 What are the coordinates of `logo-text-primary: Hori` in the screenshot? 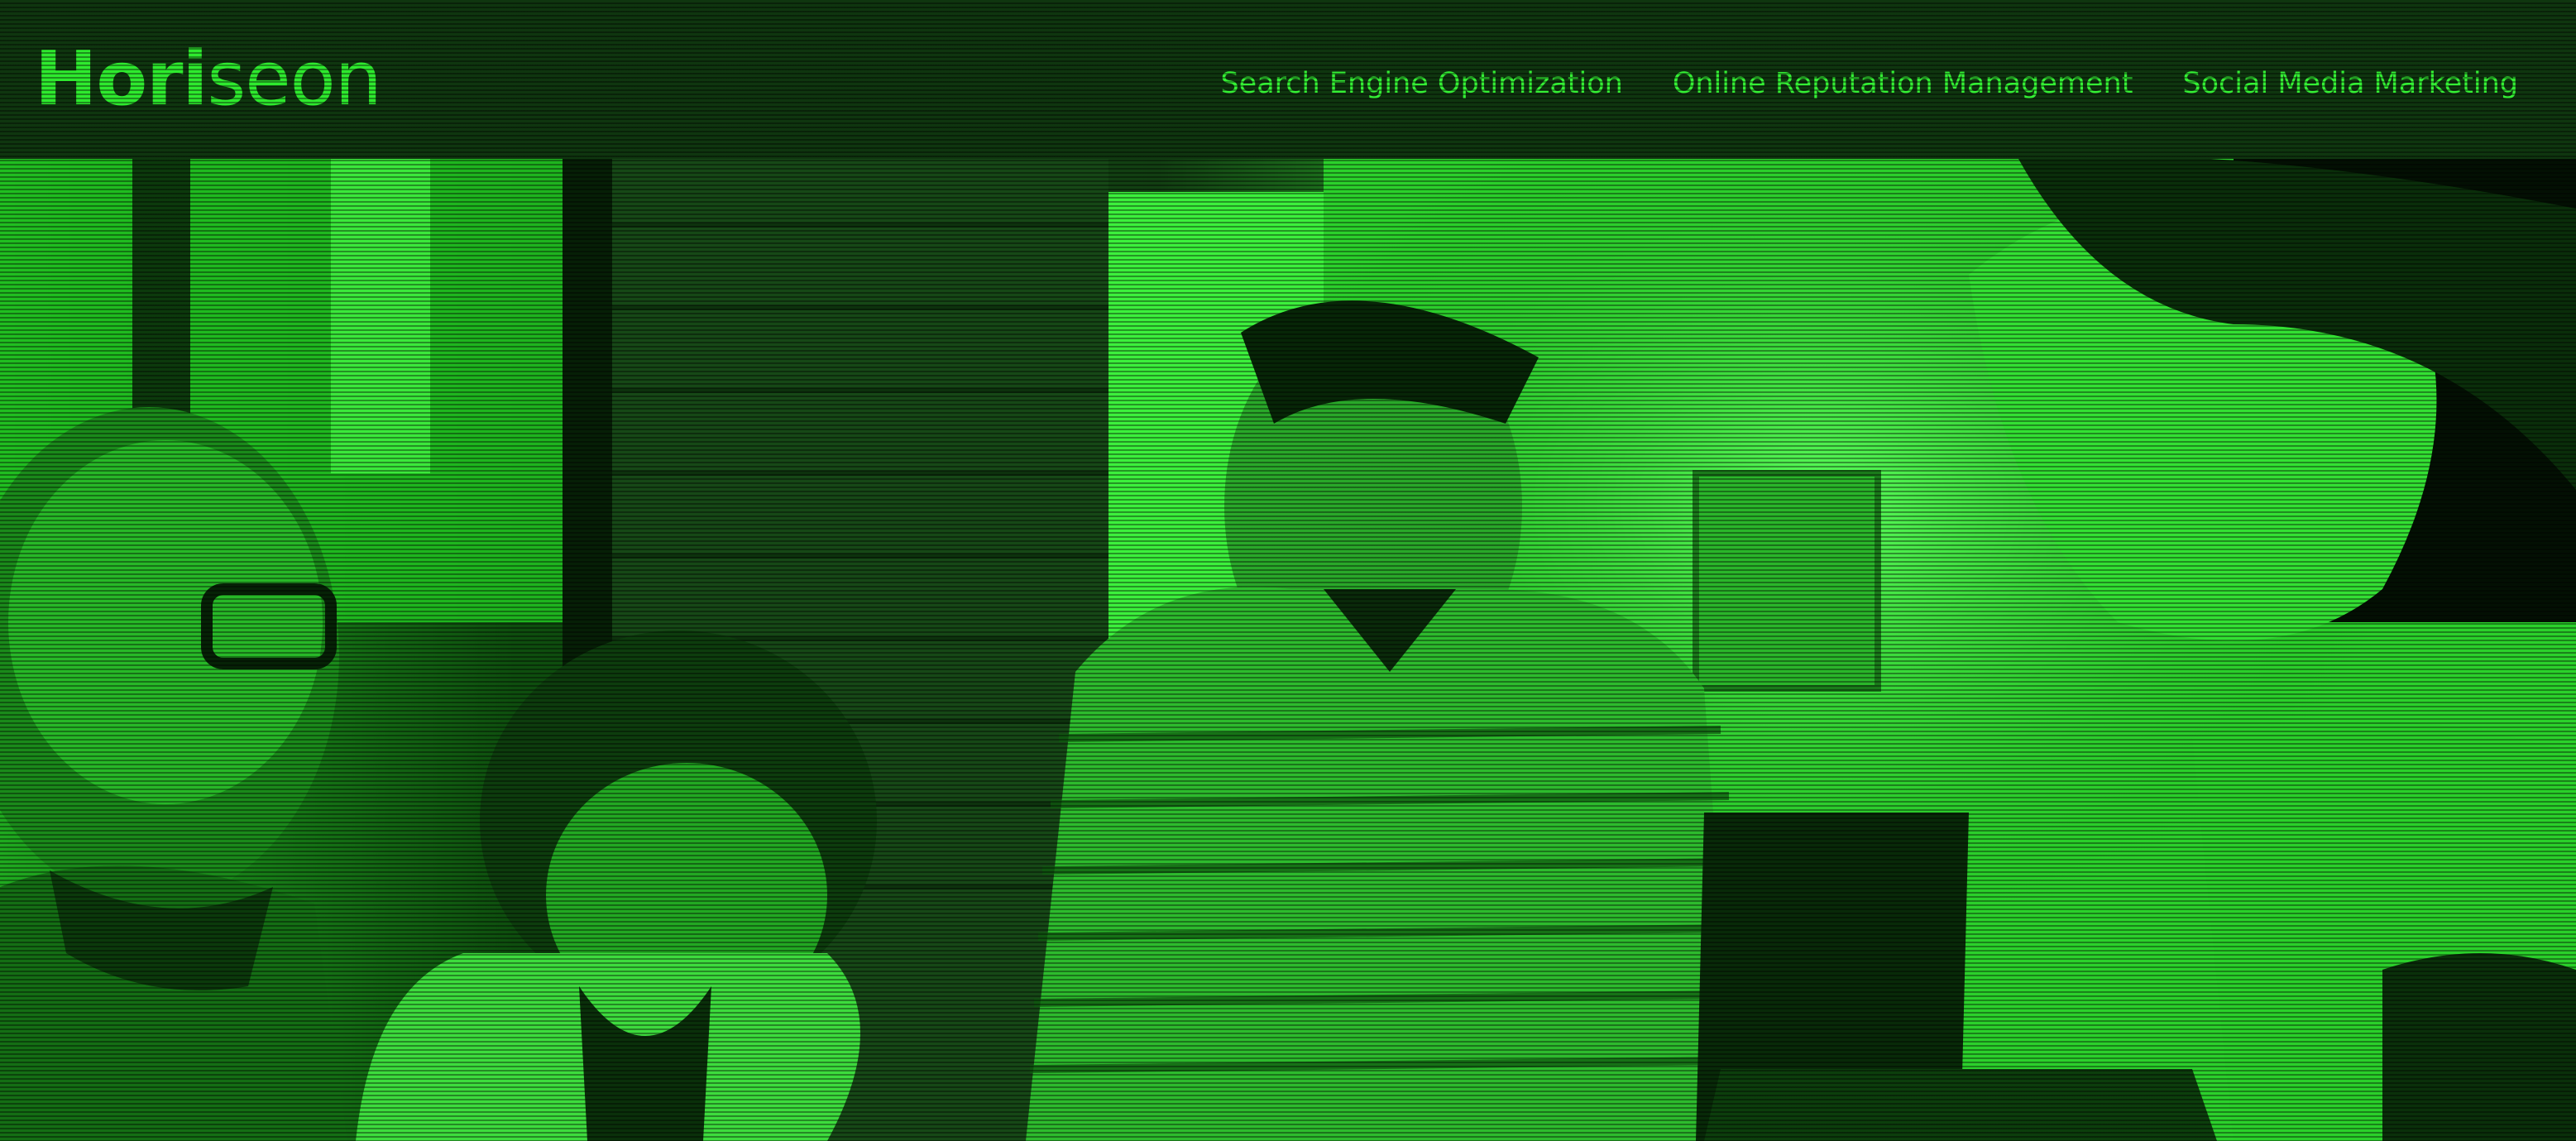 It's located at (122, 79).